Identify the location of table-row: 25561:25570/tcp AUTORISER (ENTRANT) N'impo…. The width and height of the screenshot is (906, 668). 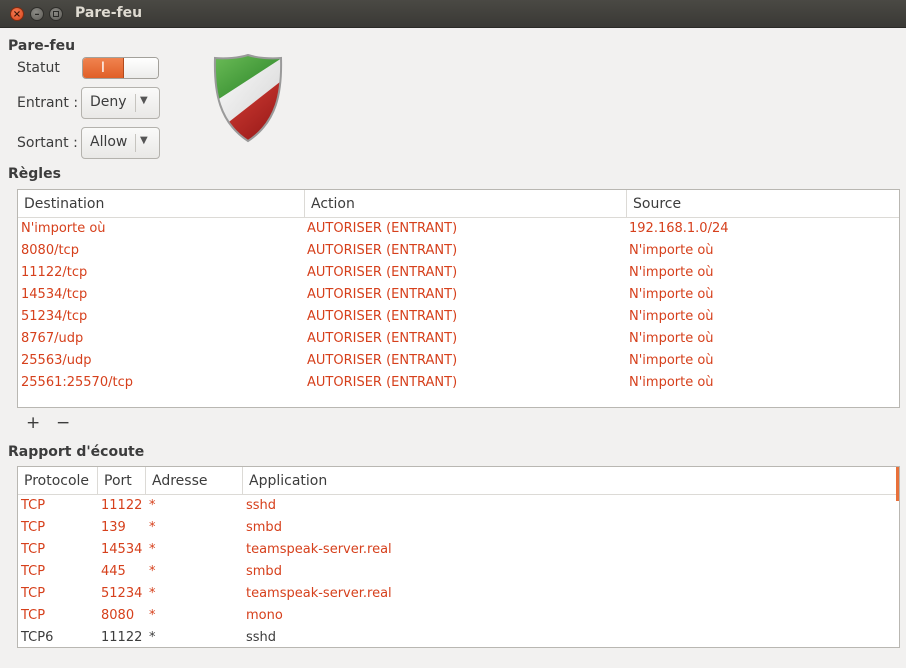
(458, 383).